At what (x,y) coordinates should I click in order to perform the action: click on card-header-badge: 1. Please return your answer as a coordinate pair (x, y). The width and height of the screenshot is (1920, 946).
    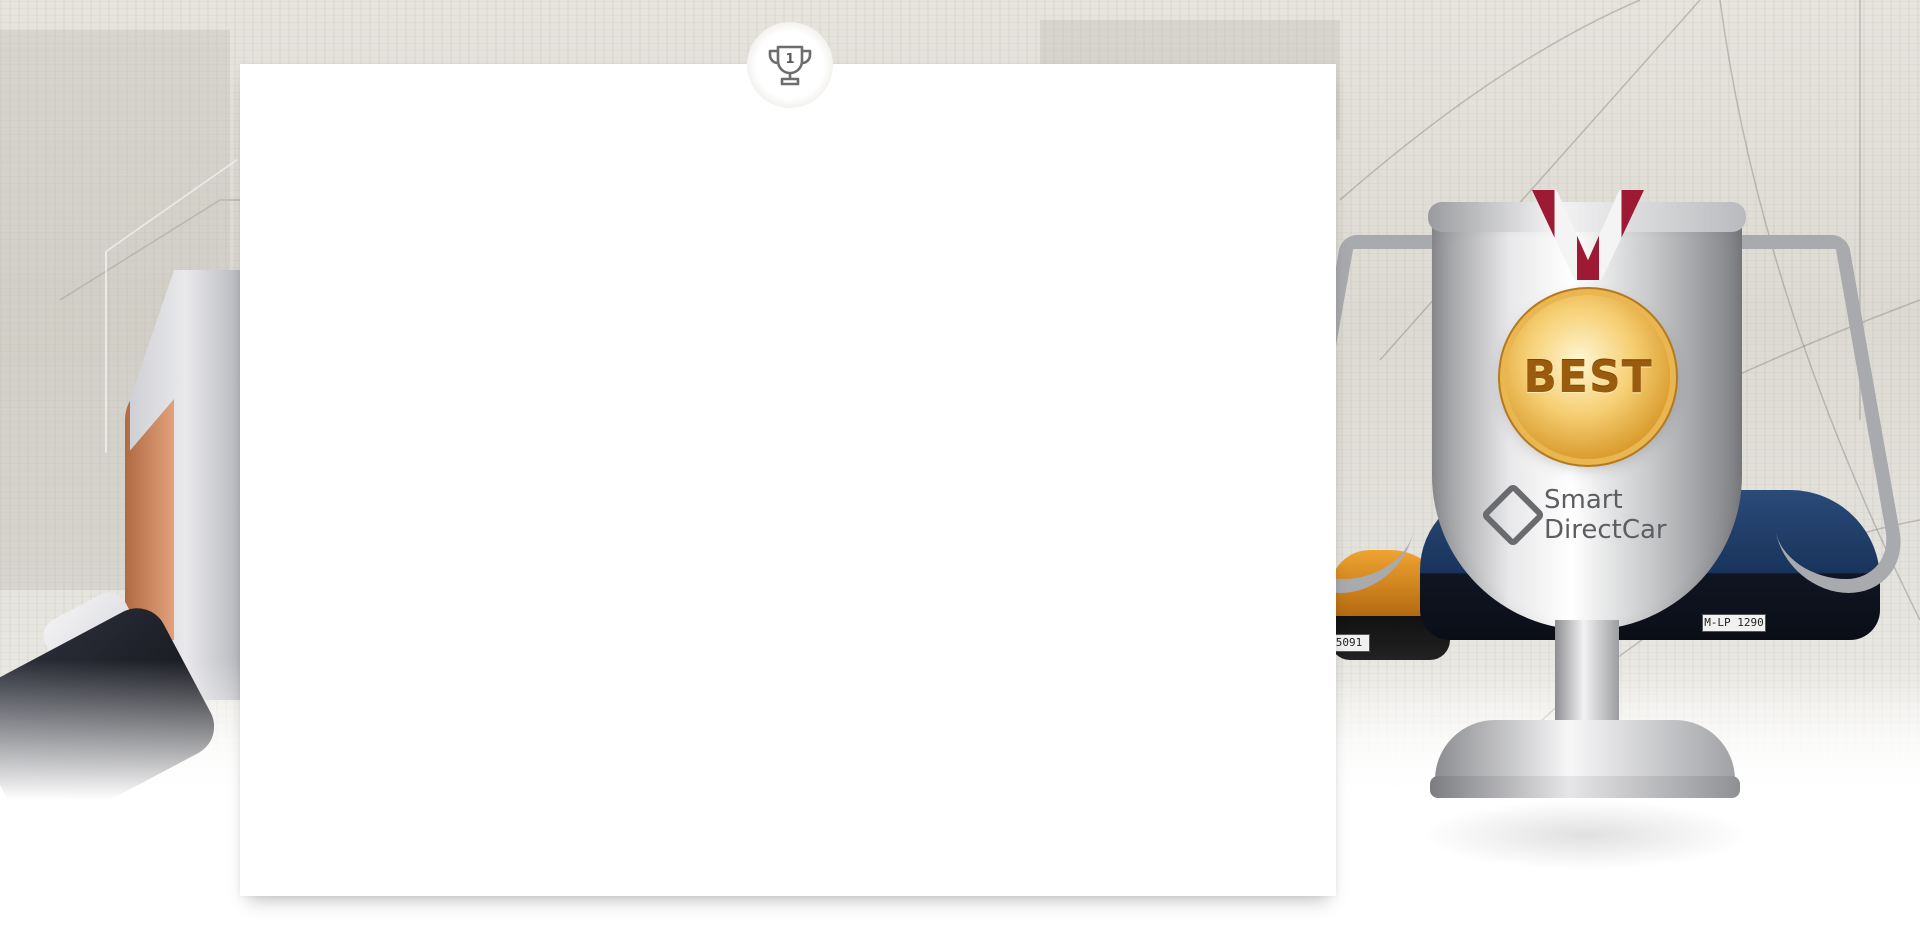
    Looking at the image, I should click on (790, 65).